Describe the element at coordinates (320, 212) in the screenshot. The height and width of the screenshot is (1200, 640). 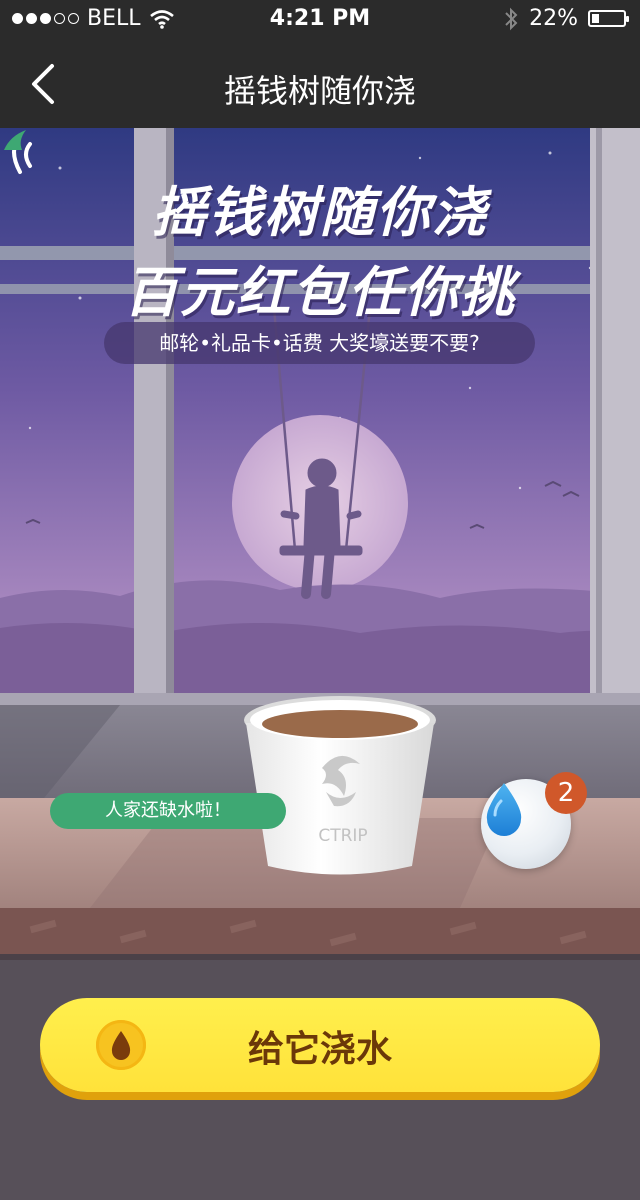
I see `banner-title-line1: 摇钱树随你浇` at that location.